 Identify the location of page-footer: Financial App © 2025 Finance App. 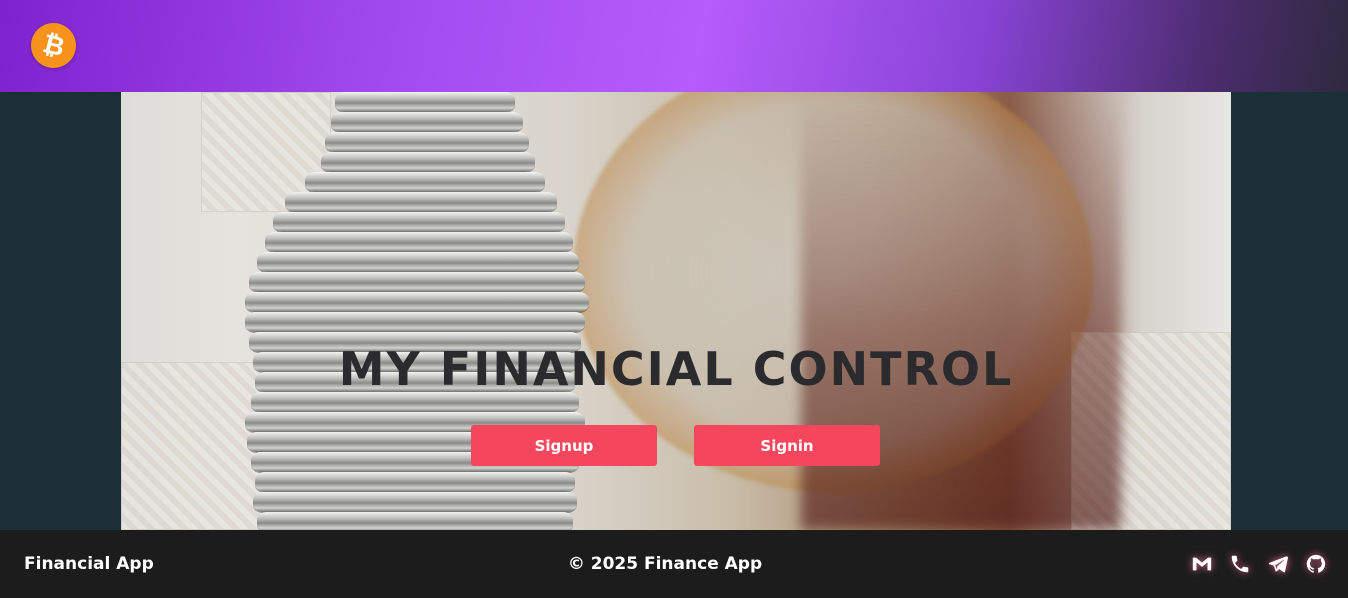
(674, 564).